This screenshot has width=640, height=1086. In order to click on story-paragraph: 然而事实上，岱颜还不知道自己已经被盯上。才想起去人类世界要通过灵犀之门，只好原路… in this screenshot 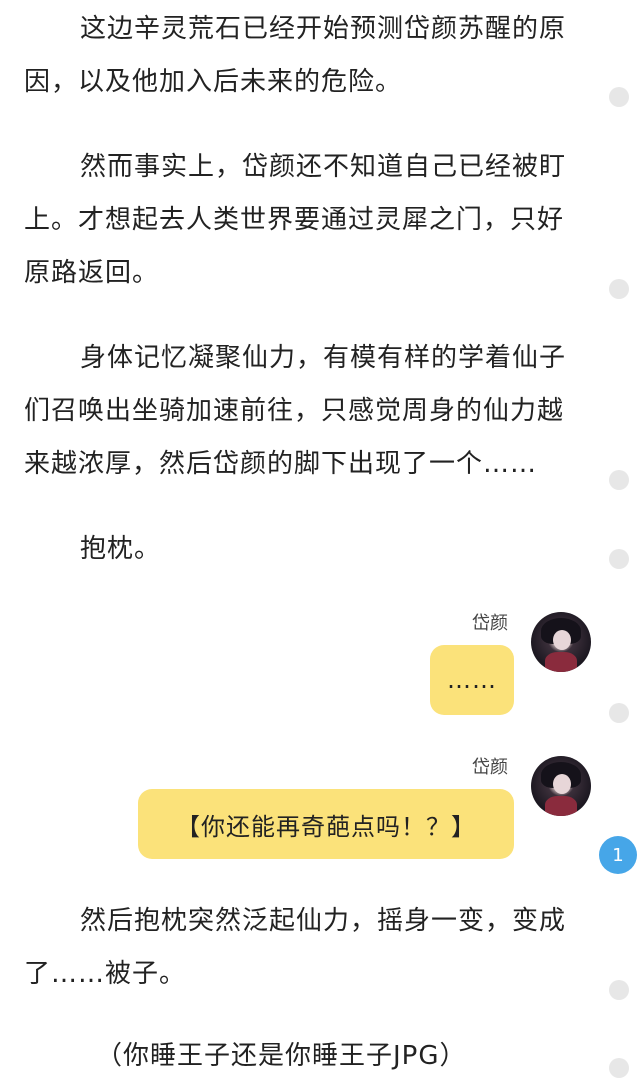, I will do `click(295, 220)`.